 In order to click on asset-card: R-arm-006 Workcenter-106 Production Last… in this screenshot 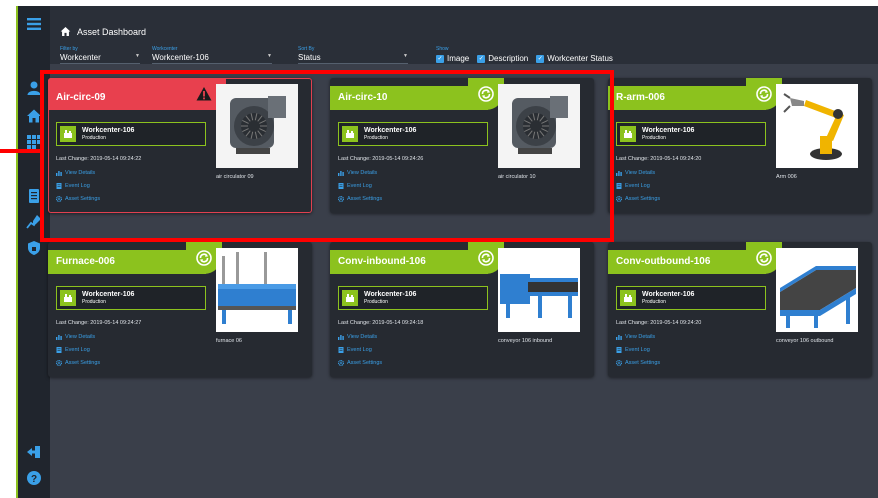, I will do `click(740, 145)`.